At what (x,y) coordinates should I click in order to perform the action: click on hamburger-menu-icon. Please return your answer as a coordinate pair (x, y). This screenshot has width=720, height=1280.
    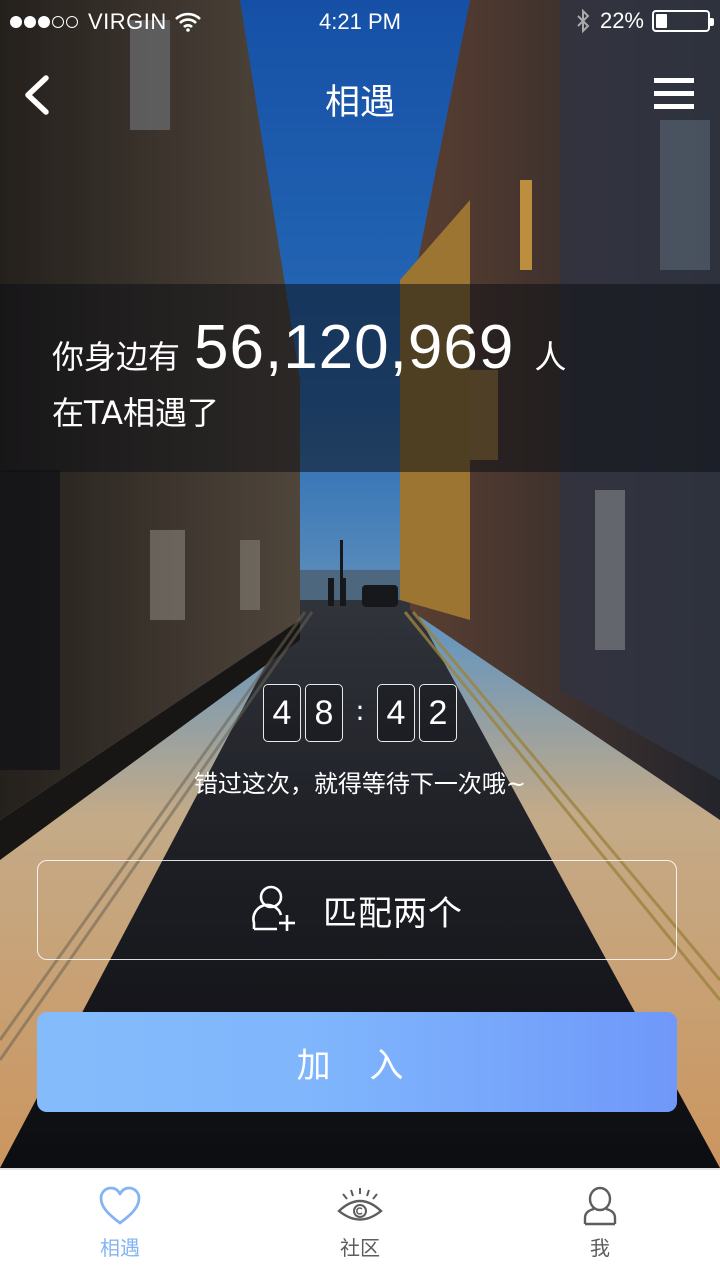
    Looking at the image, I should click on (674, 94).